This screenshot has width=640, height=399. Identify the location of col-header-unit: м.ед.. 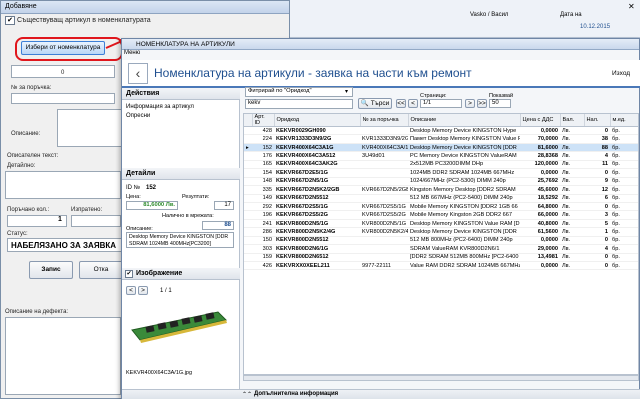
(624, 120).